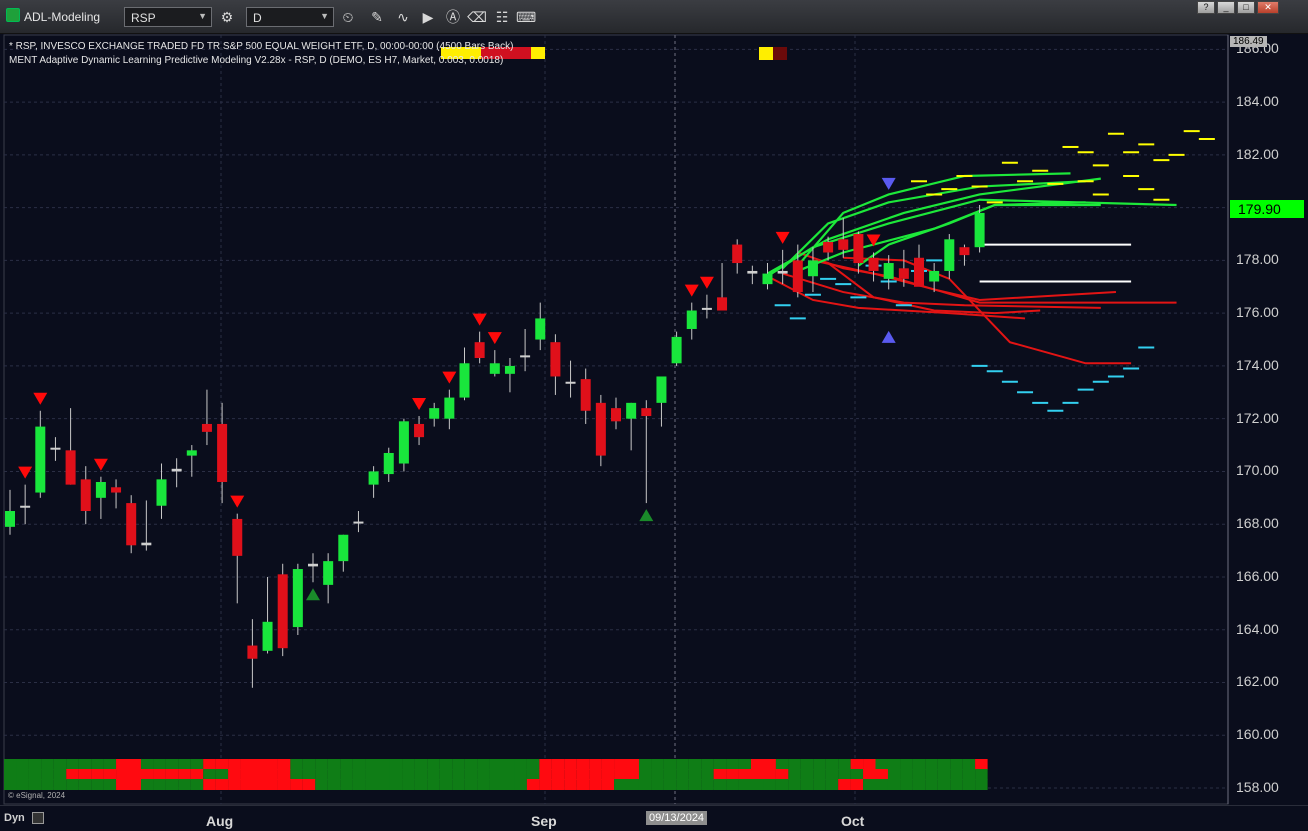 The width and height of the screenshot is (1308, 831). Describe the element at coordinates (654, 818) in the screenshot. I see `time-axis: Dyn Aug Sep 09/13/2024 Oct` at that location.